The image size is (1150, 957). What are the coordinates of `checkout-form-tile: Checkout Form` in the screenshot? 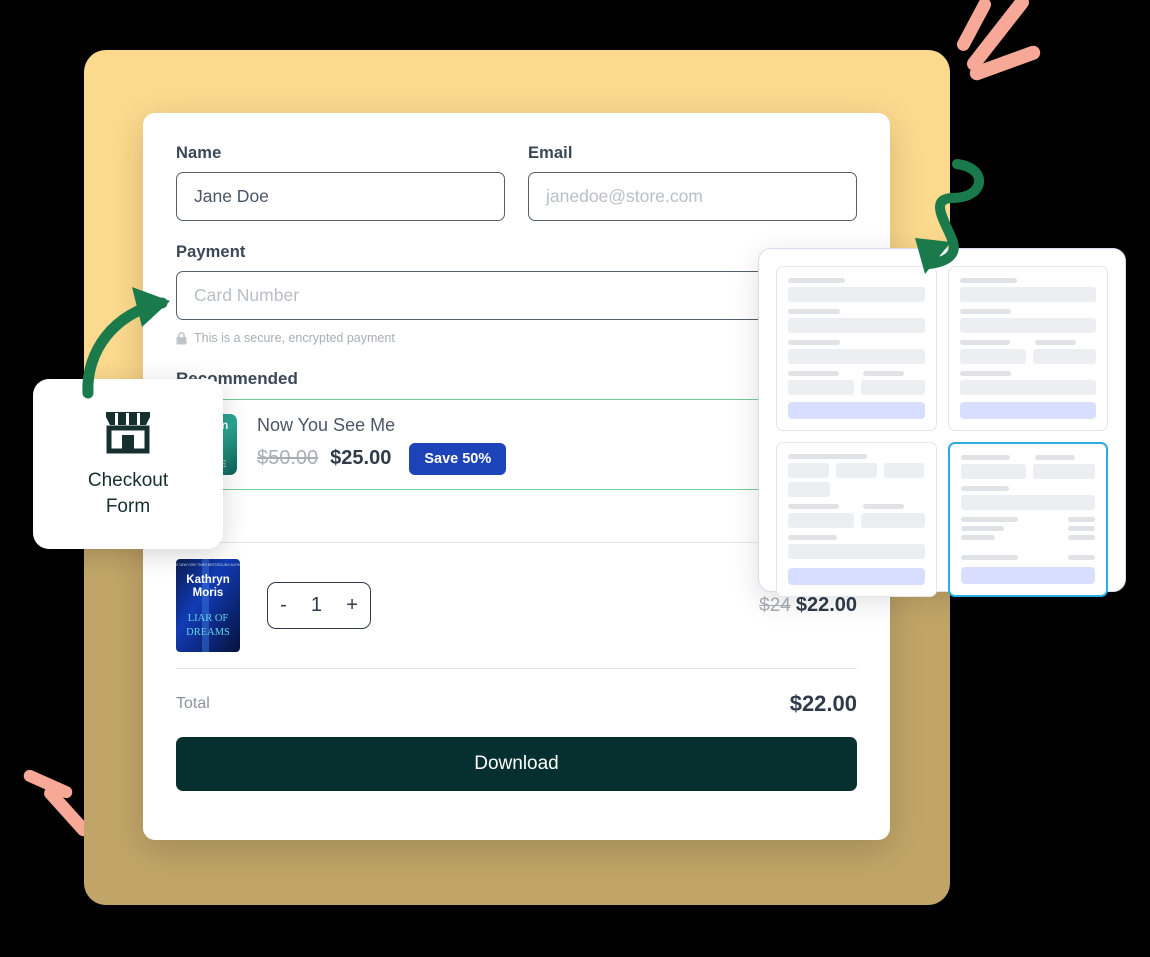 It's located at (128, 464).